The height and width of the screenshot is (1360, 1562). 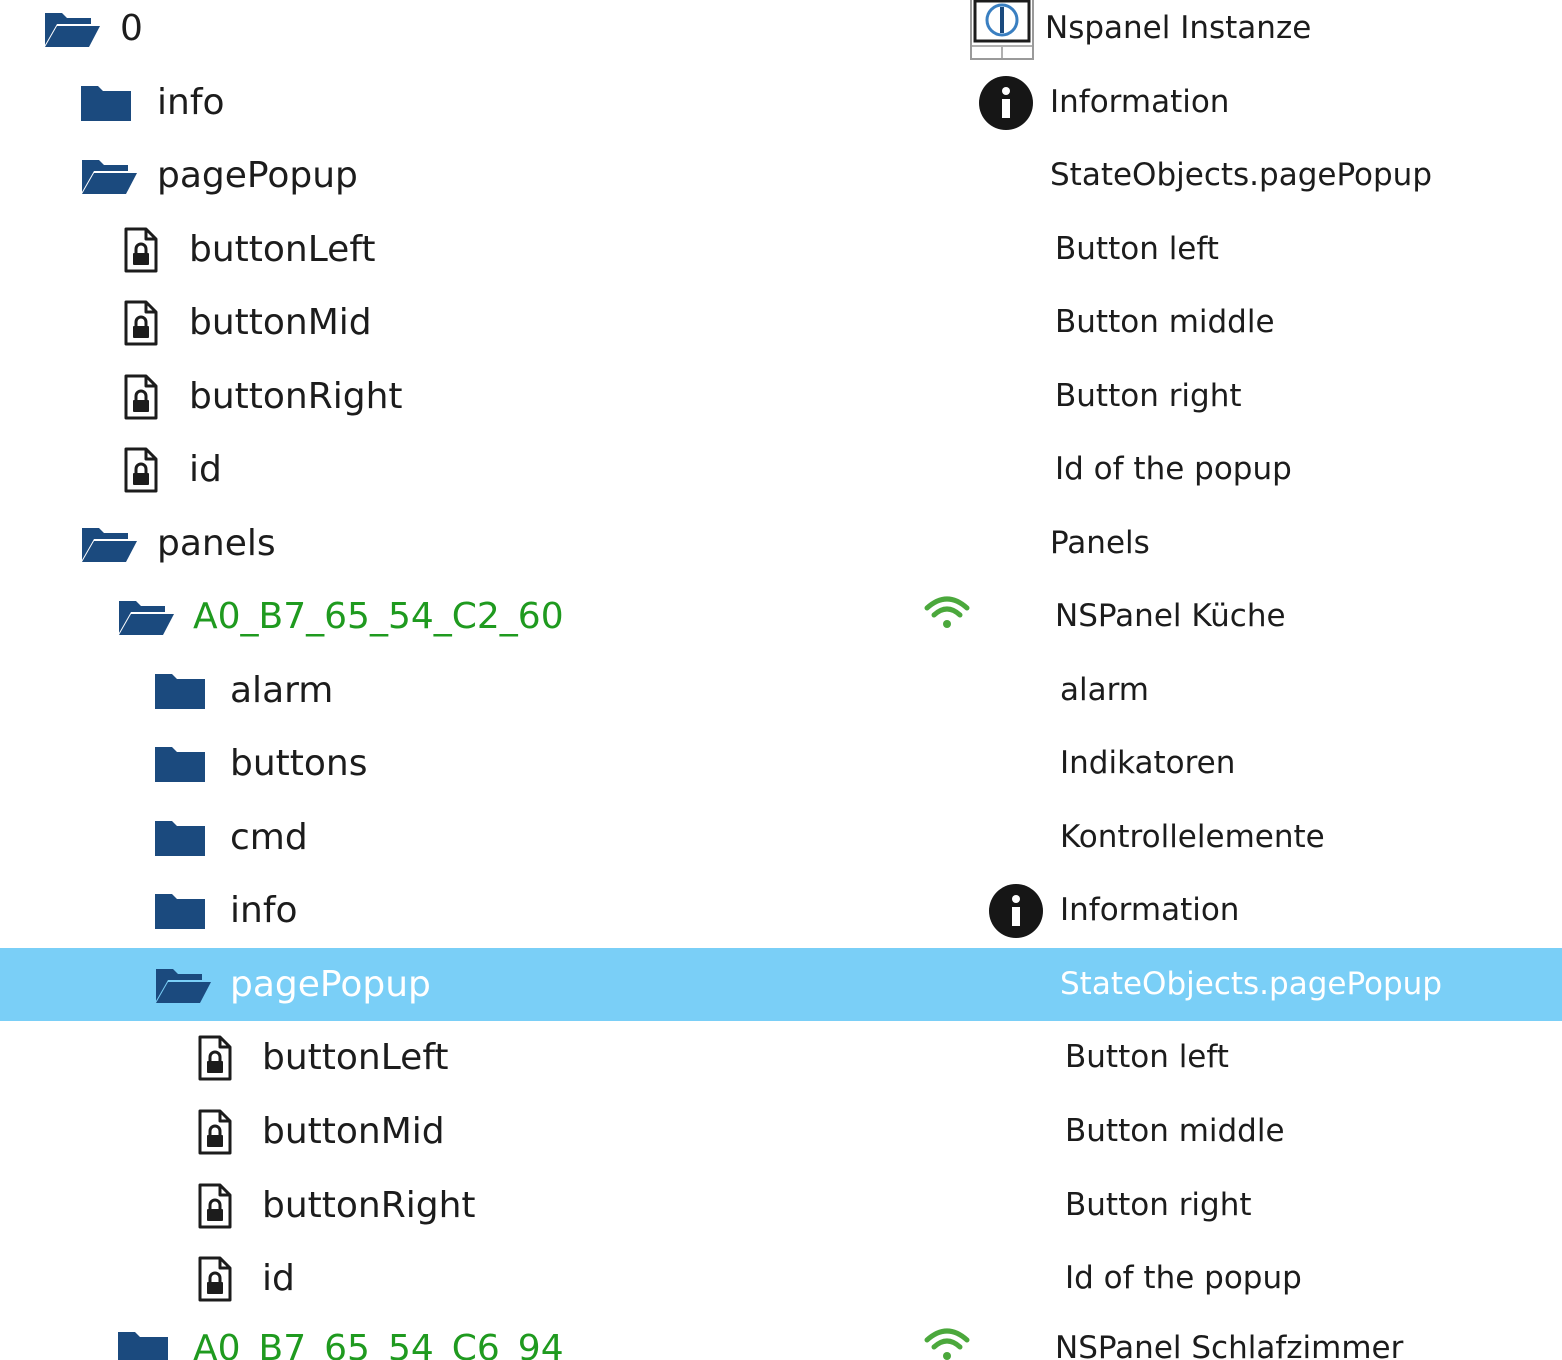 I want to click on tree-item-description: Kontrollelemente, so click(x=1192, y=837).